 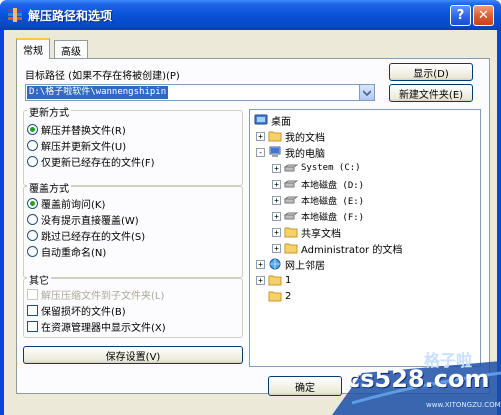 I want to click on update-option-existing: 仅更新已经存在的文件(F), so click(x=91, y=161).